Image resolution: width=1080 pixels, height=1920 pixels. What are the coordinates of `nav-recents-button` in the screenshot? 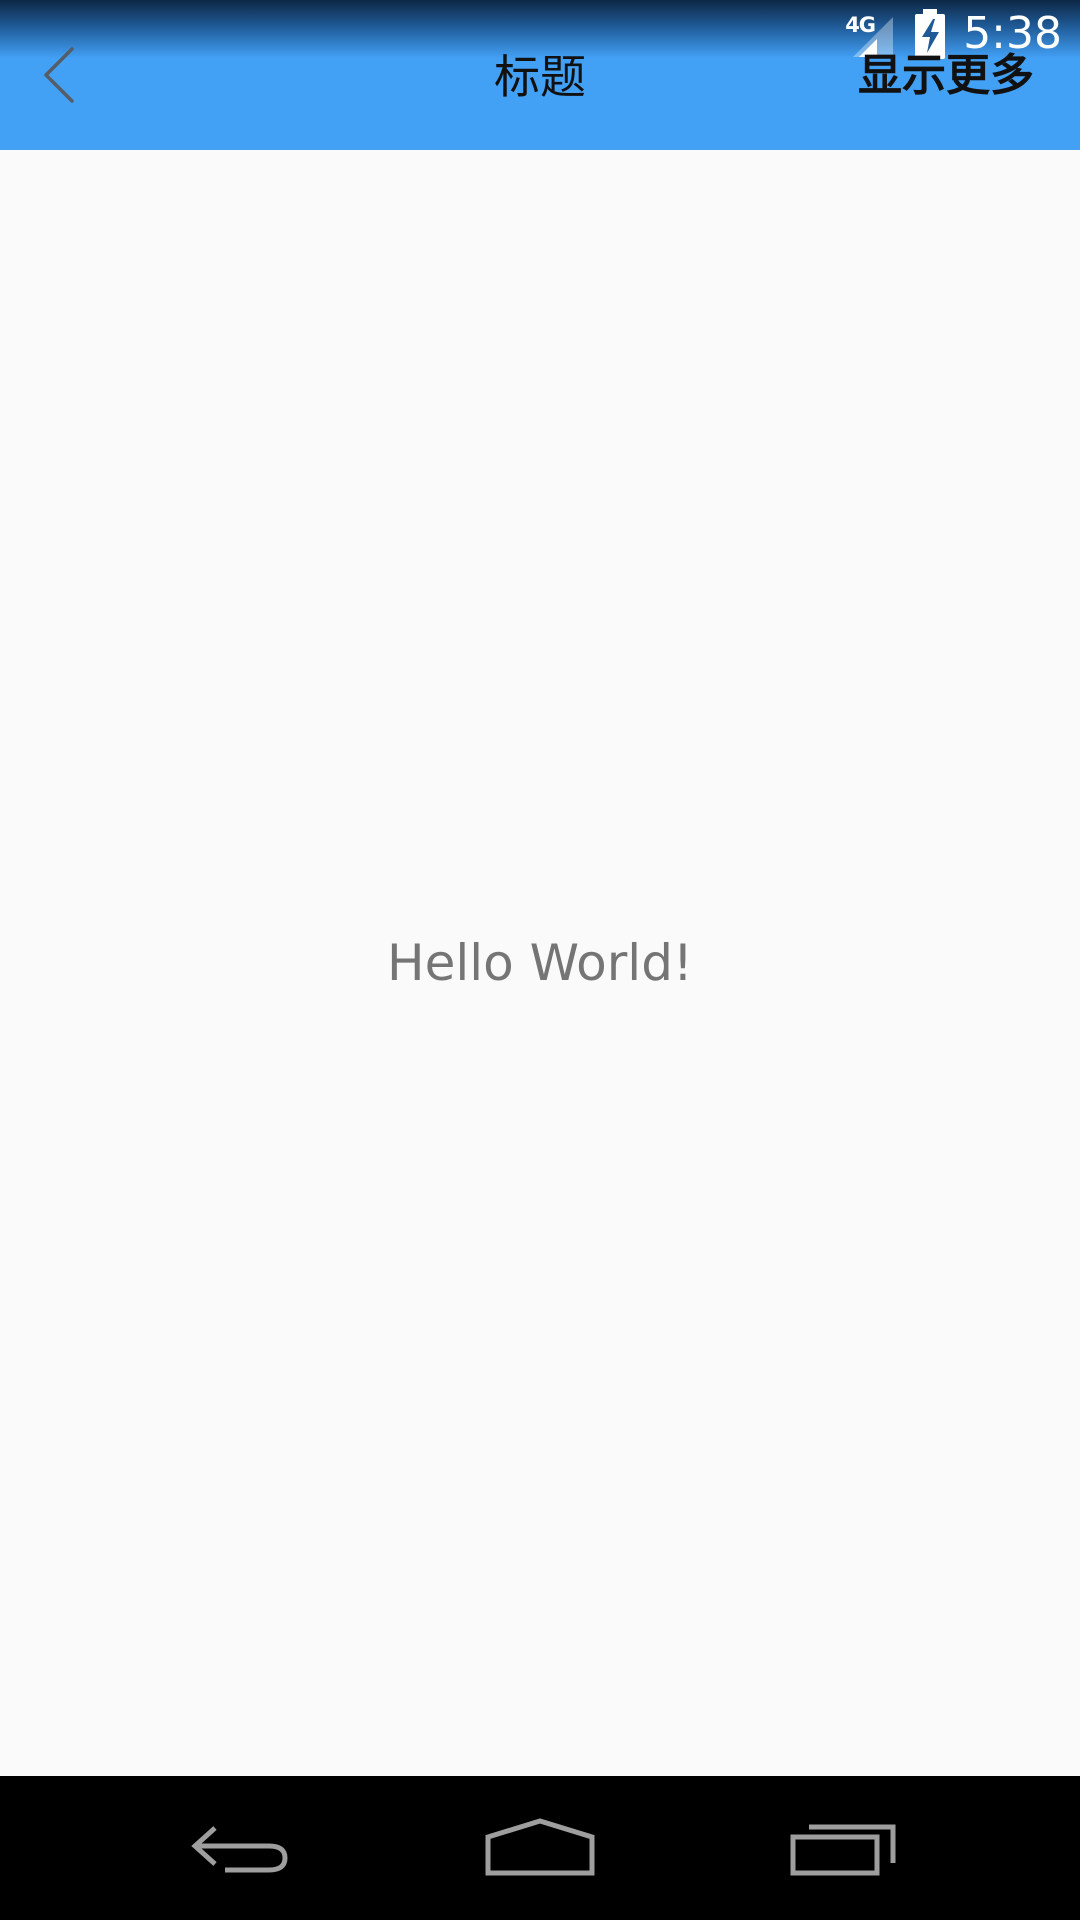 It's located at (843, 1848).